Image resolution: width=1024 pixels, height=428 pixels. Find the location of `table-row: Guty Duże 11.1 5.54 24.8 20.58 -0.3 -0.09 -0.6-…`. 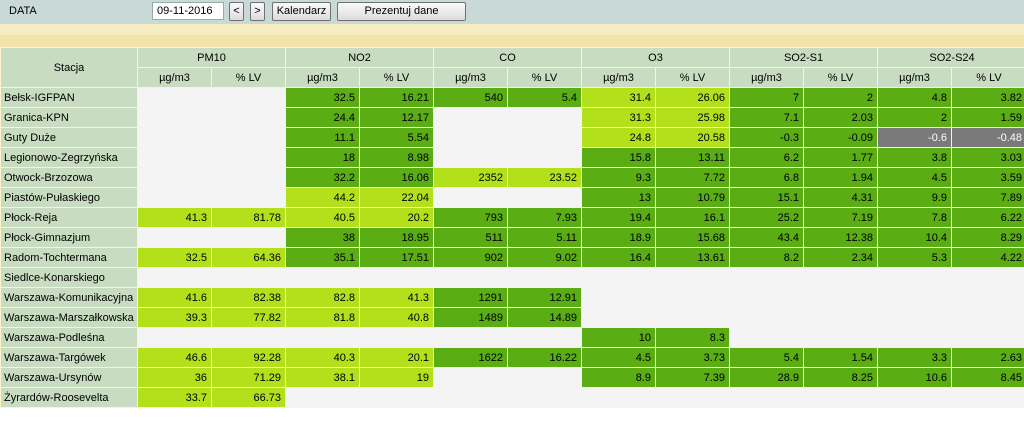

table-row: Guty Duże 11.1 5.54 24.8 20.58 -0.3 -0.09 -0.6-… is located at coordinates (512, 137).